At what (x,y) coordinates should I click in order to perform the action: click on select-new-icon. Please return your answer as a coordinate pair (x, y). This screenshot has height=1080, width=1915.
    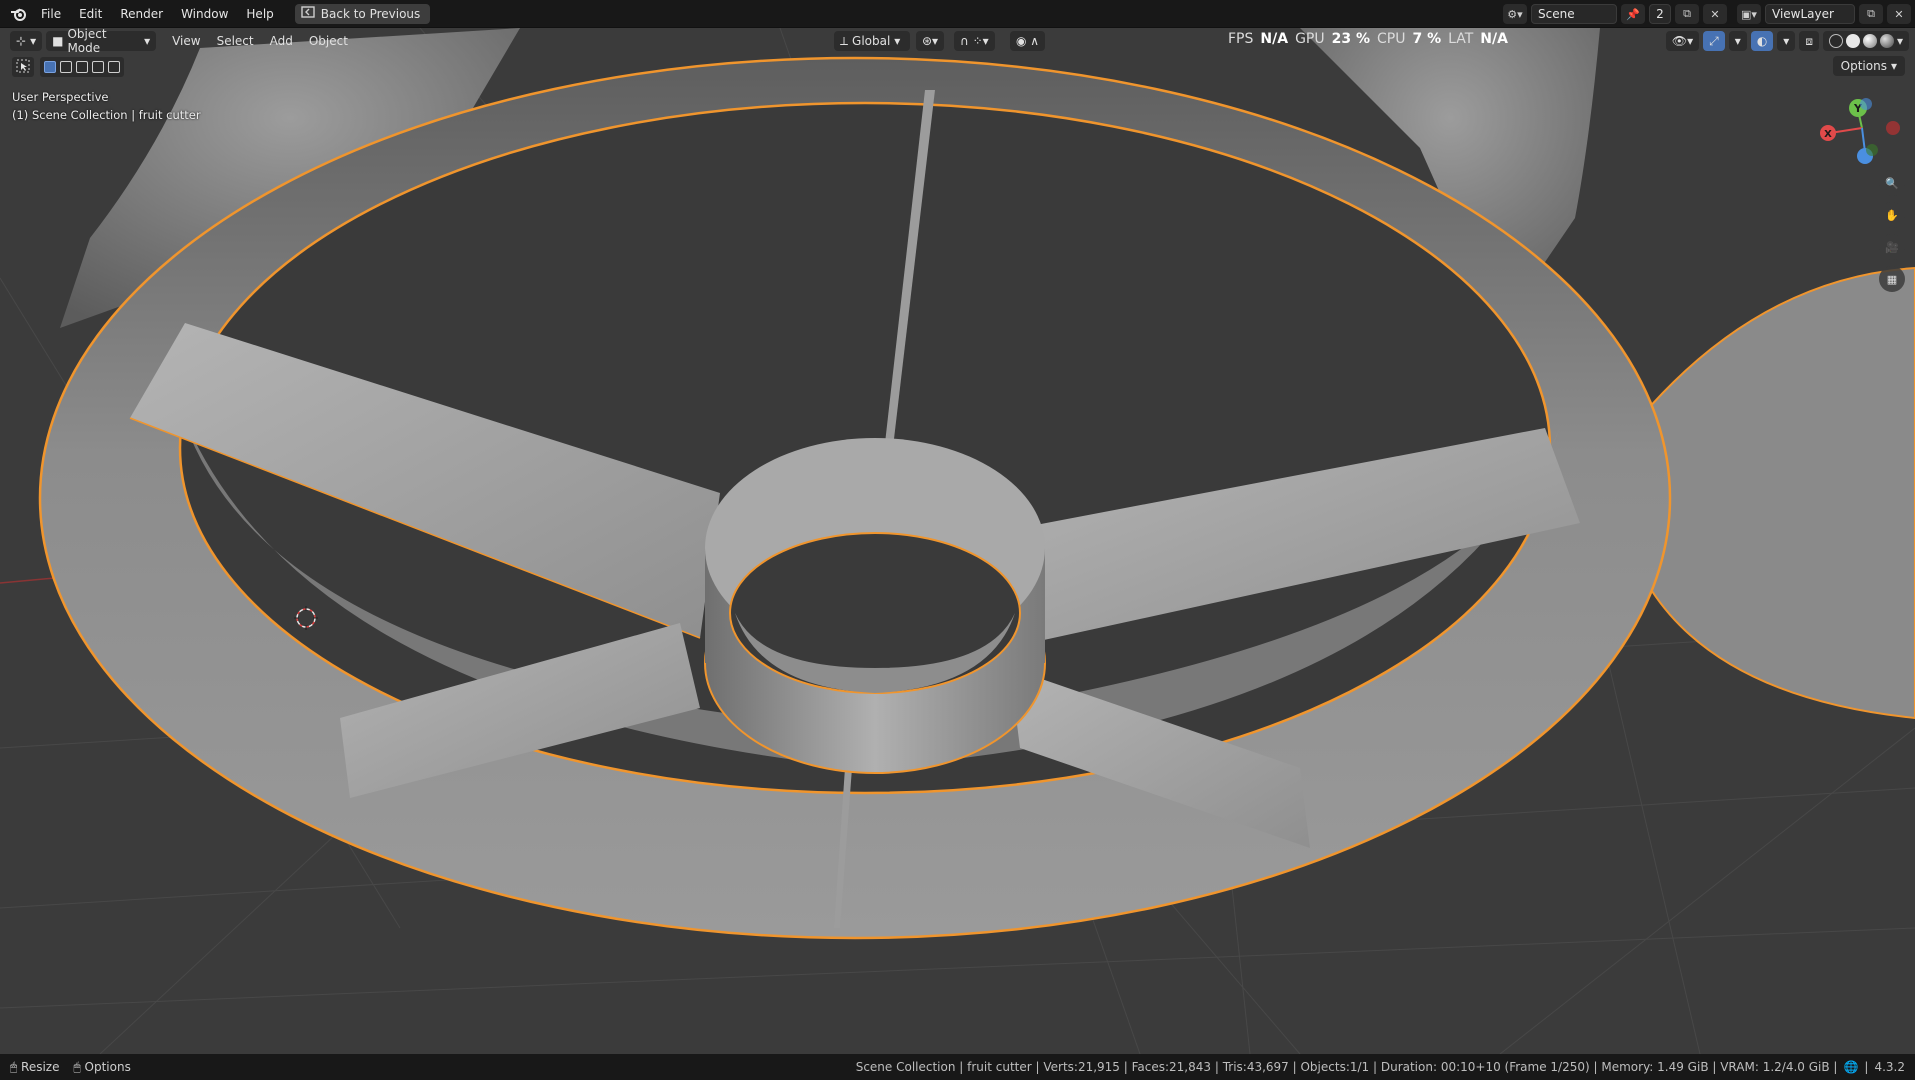
    Looking at the image, I should click on (50, 67).